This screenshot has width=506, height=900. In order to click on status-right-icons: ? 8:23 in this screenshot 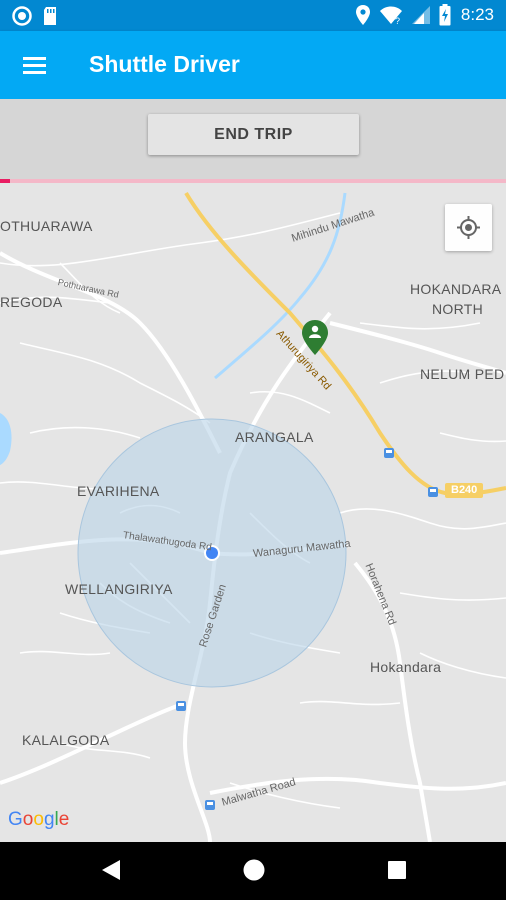, I will do `click(424, 15)`.